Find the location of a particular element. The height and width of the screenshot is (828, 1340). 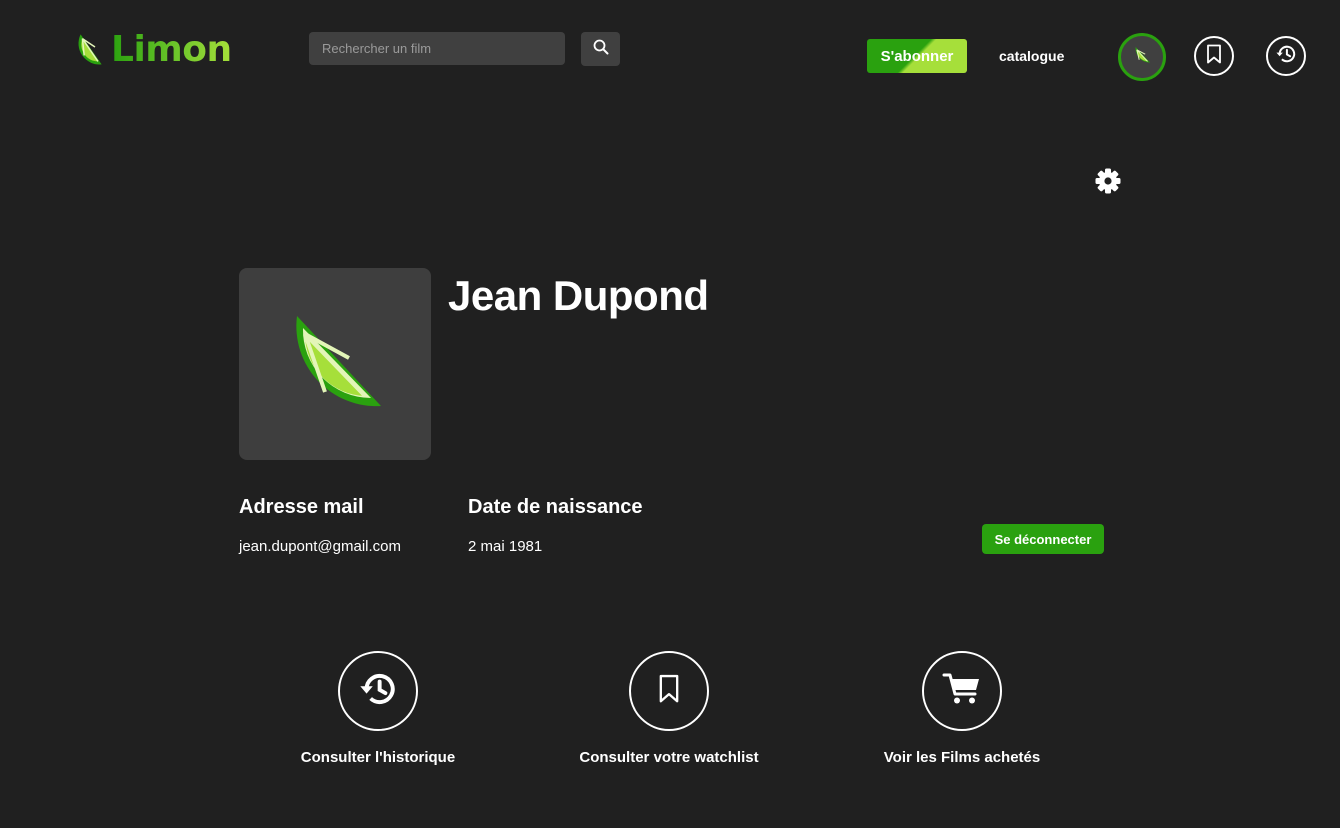

search-icon is located at coordinates (601, 49).